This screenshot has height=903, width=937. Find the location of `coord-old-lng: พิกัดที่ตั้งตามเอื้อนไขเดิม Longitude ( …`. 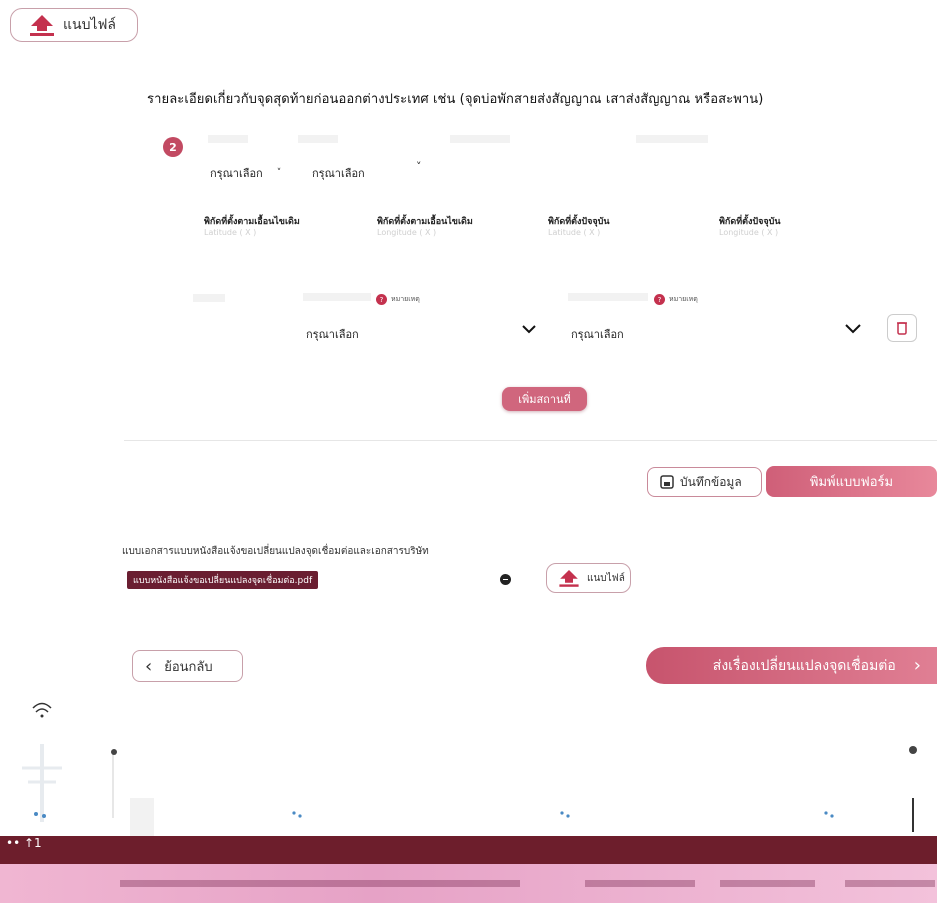

coord-old-lng: พิกัดที่ตั้งตามเอื้อนไขเดิม Longitude ( … is located at coordinates (447, 225).